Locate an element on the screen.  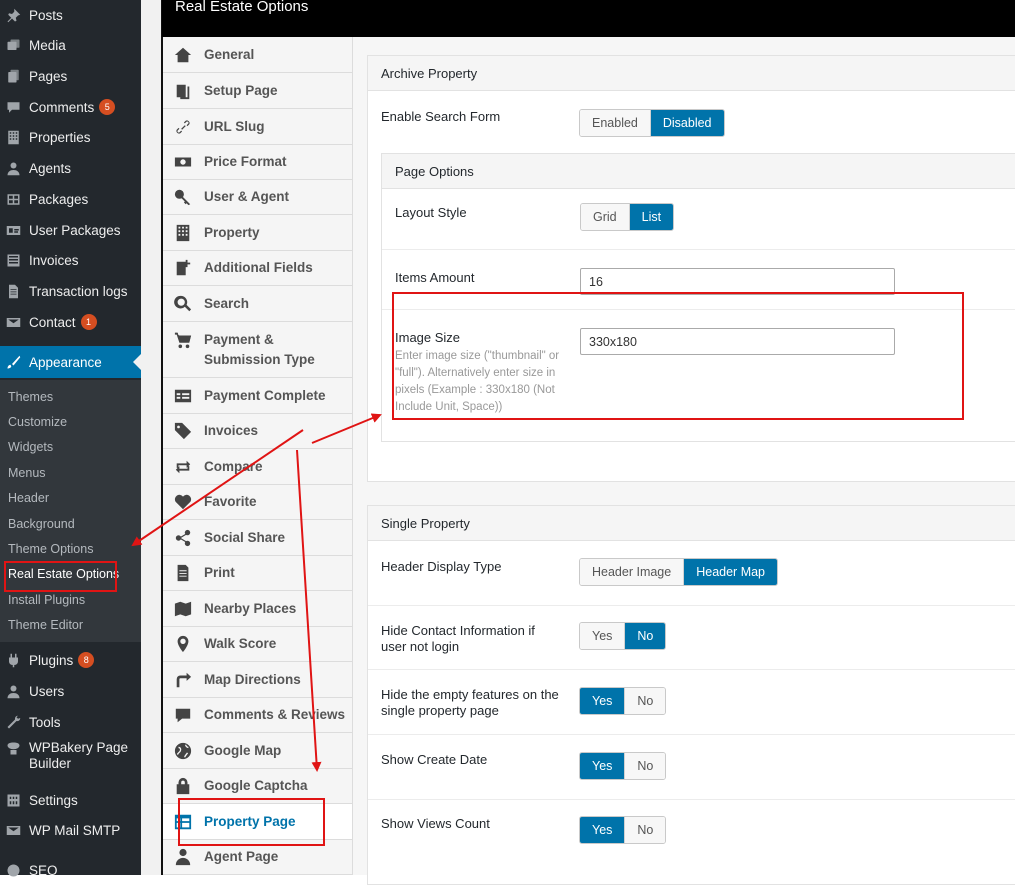
hide-empty-features-toggle: Yes No is located at coordinates (623, 701).